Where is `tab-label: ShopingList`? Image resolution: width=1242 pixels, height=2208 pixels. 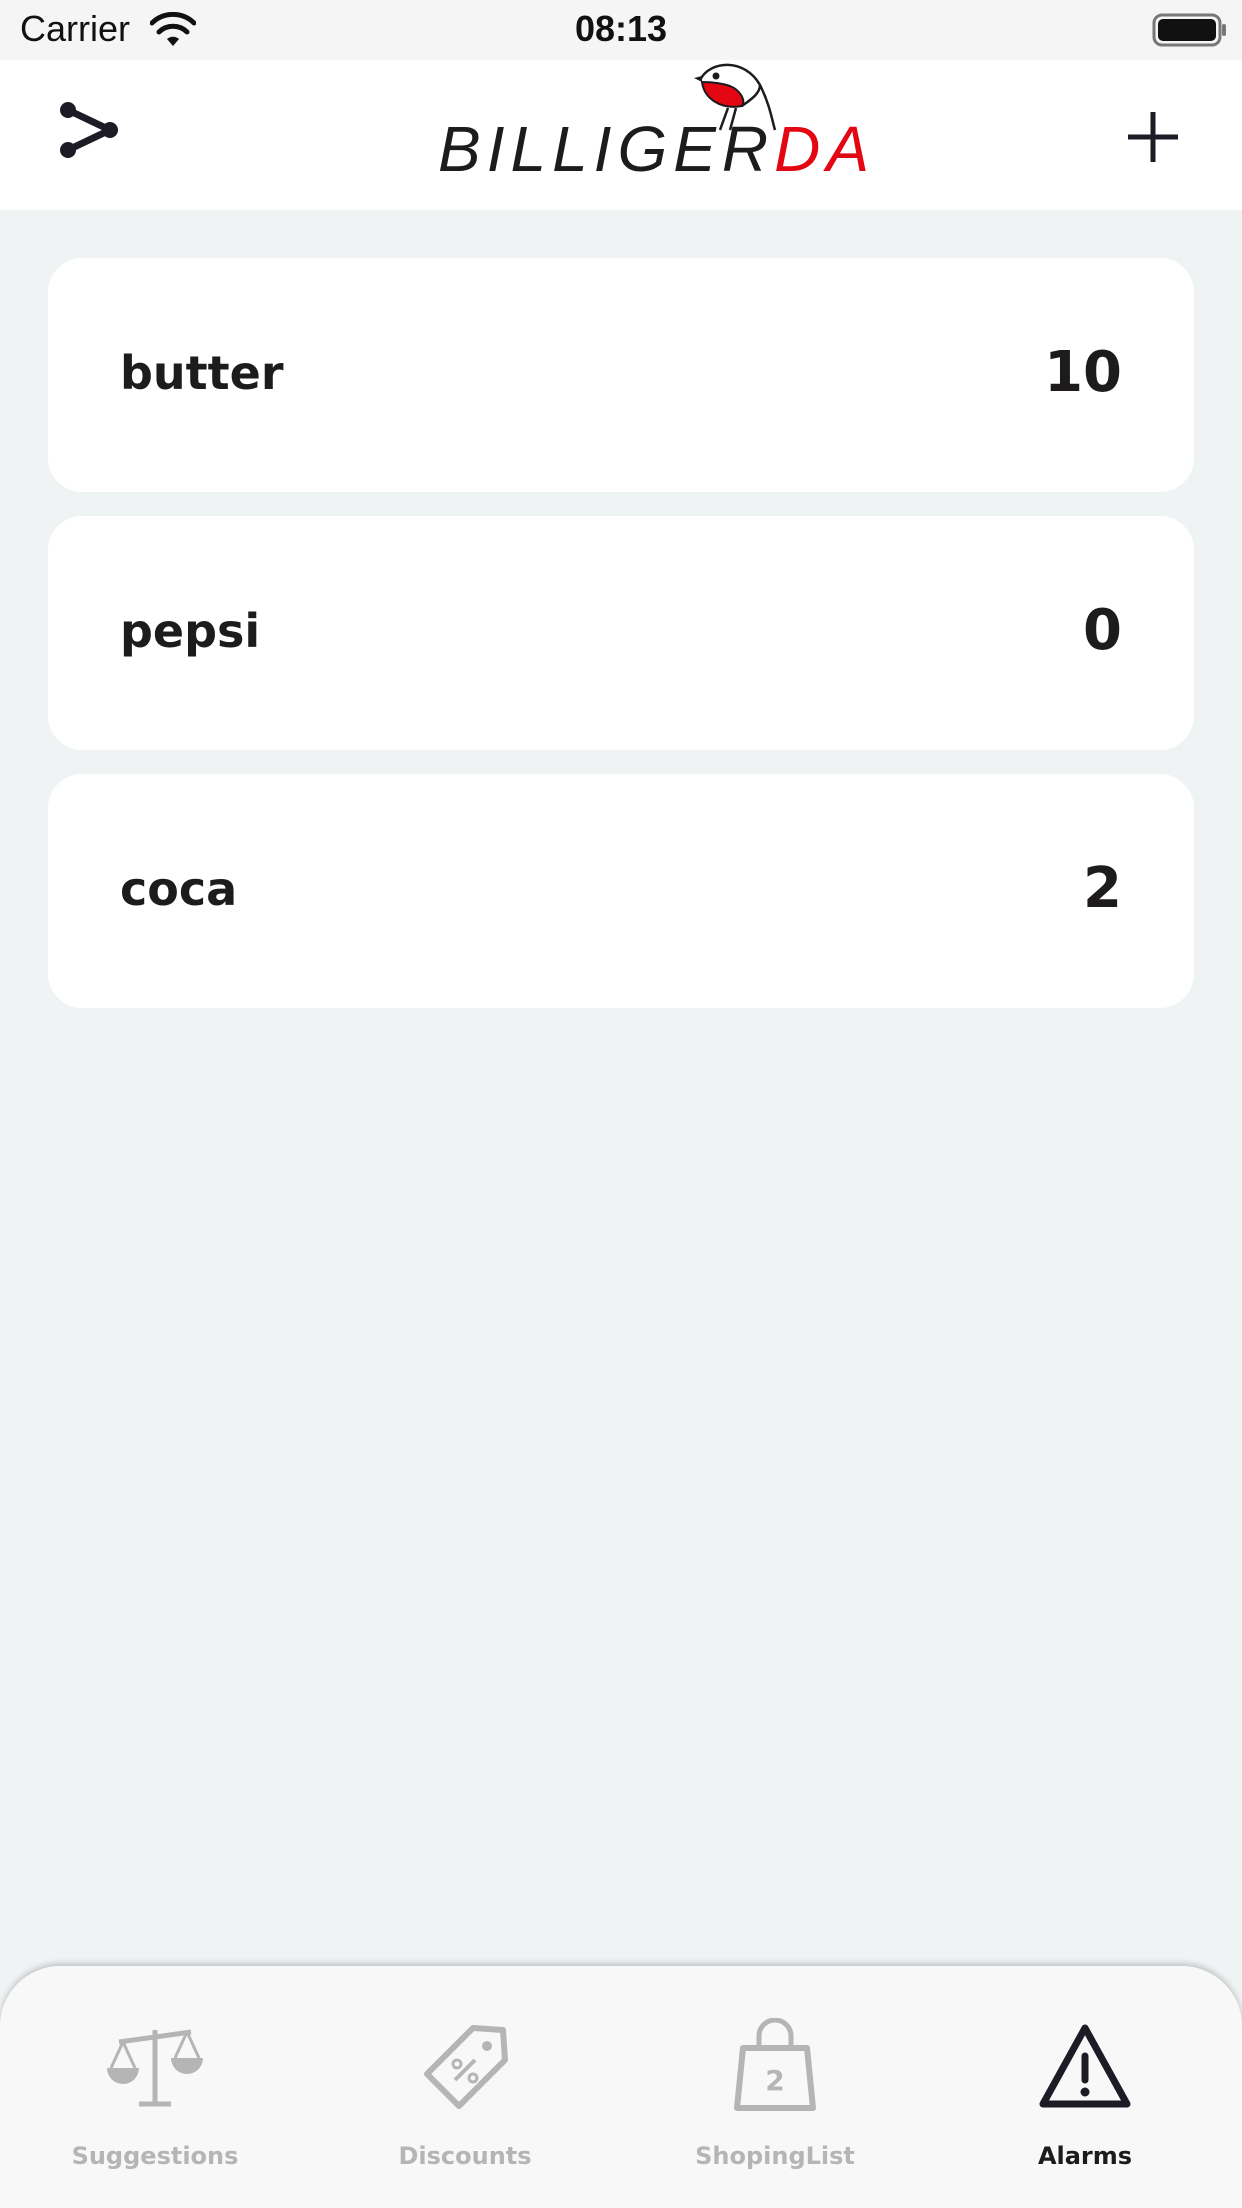
tab-label: ShopingList is located at coordinates (775, 2156).